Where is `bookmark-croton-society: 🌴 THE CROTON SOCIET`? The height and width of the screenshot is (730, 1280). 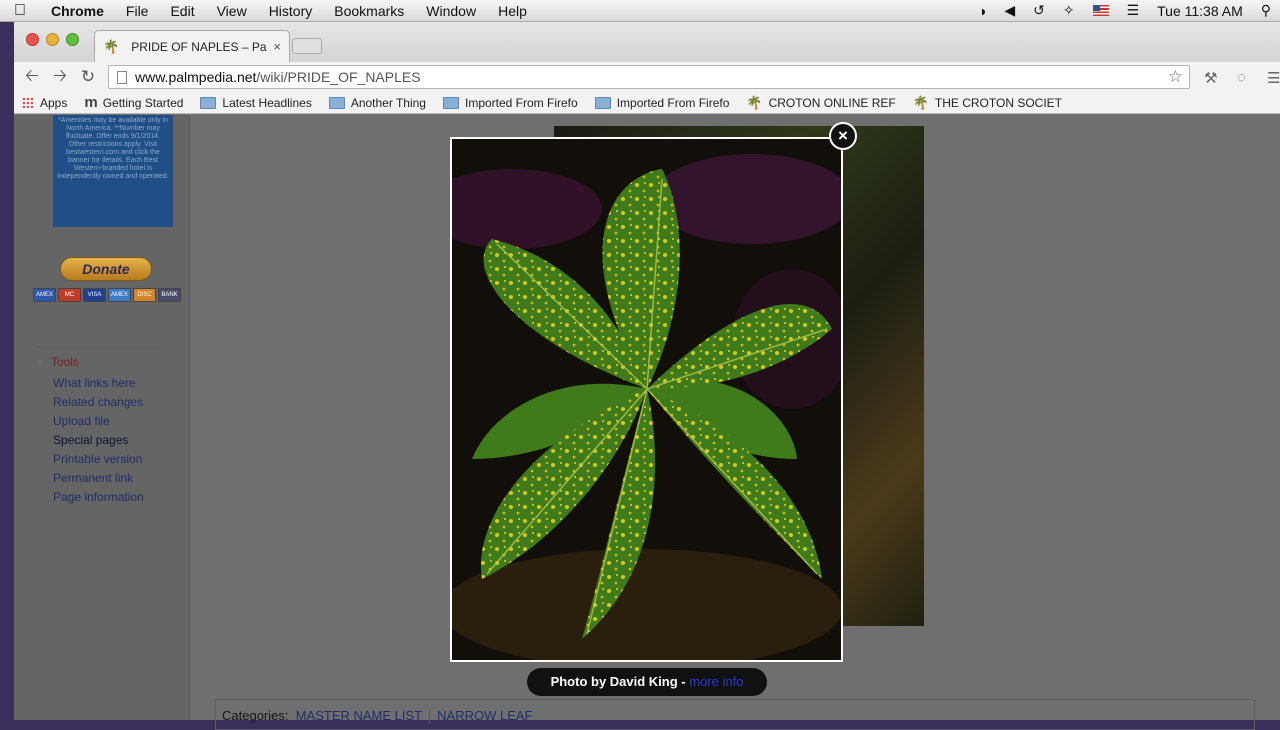
bookmark-croton-society: 🌴 THE CROTON SOCIET is located at coordinates (987, 103).